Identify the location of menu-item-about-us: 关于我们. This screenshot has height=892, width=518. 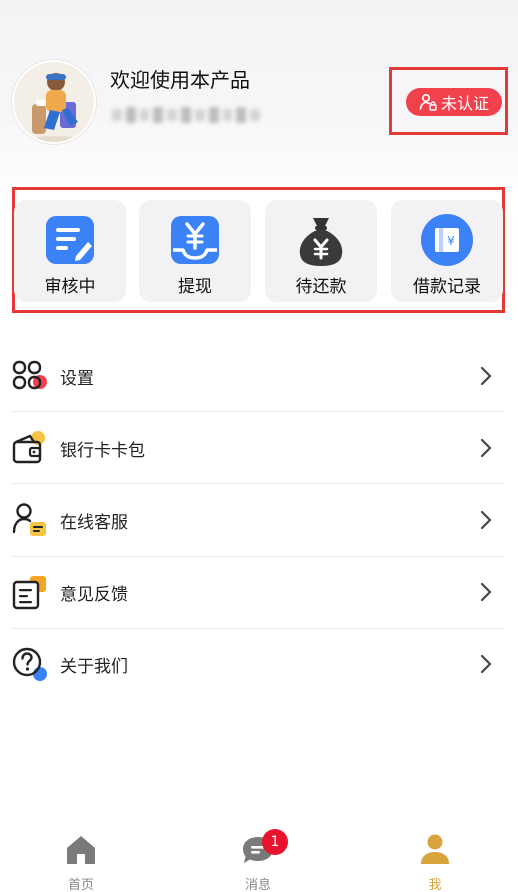
(258, 664).